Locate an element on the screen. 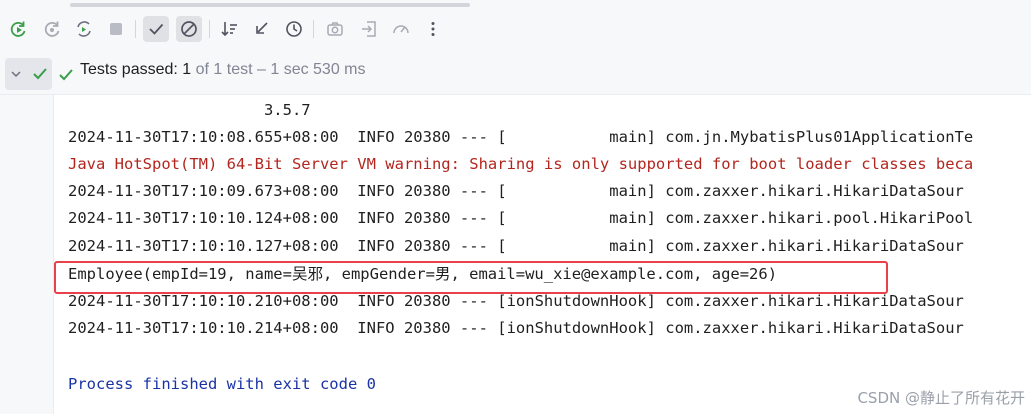  tests-passed-summary: Tests passed: 1 of 1 test – 1 sec 530 ms is located at coordinates (223, 70).